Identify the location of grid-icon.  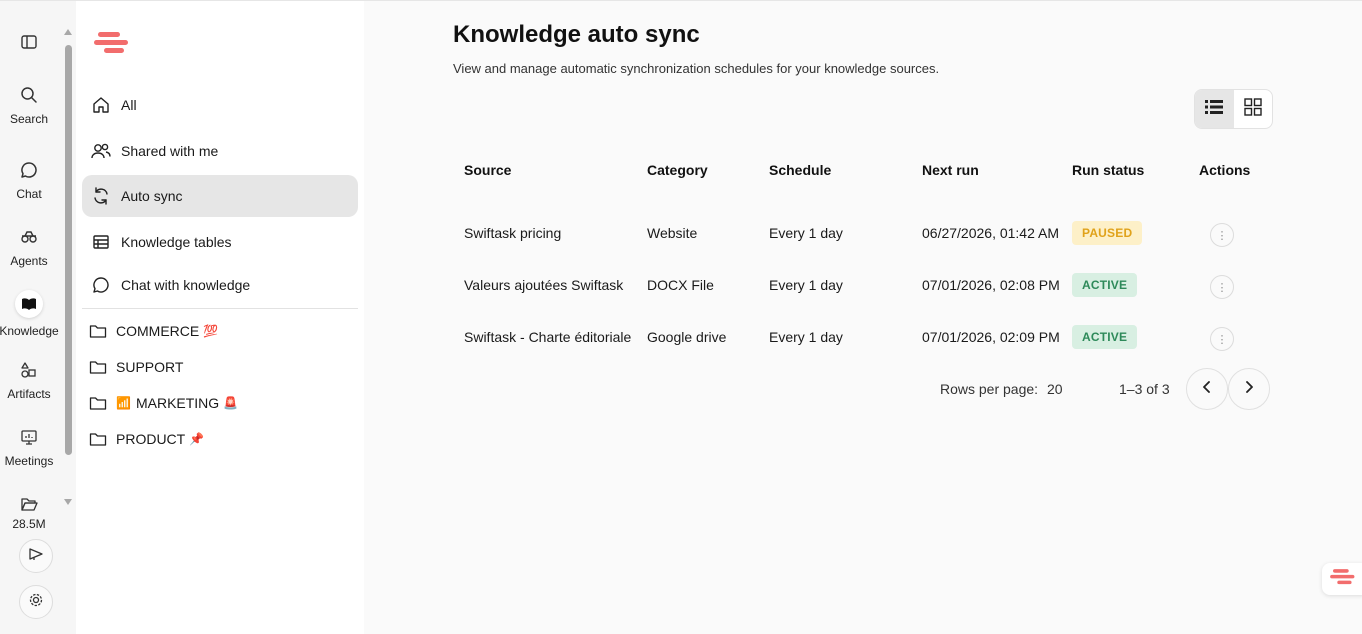
(1253, 109).